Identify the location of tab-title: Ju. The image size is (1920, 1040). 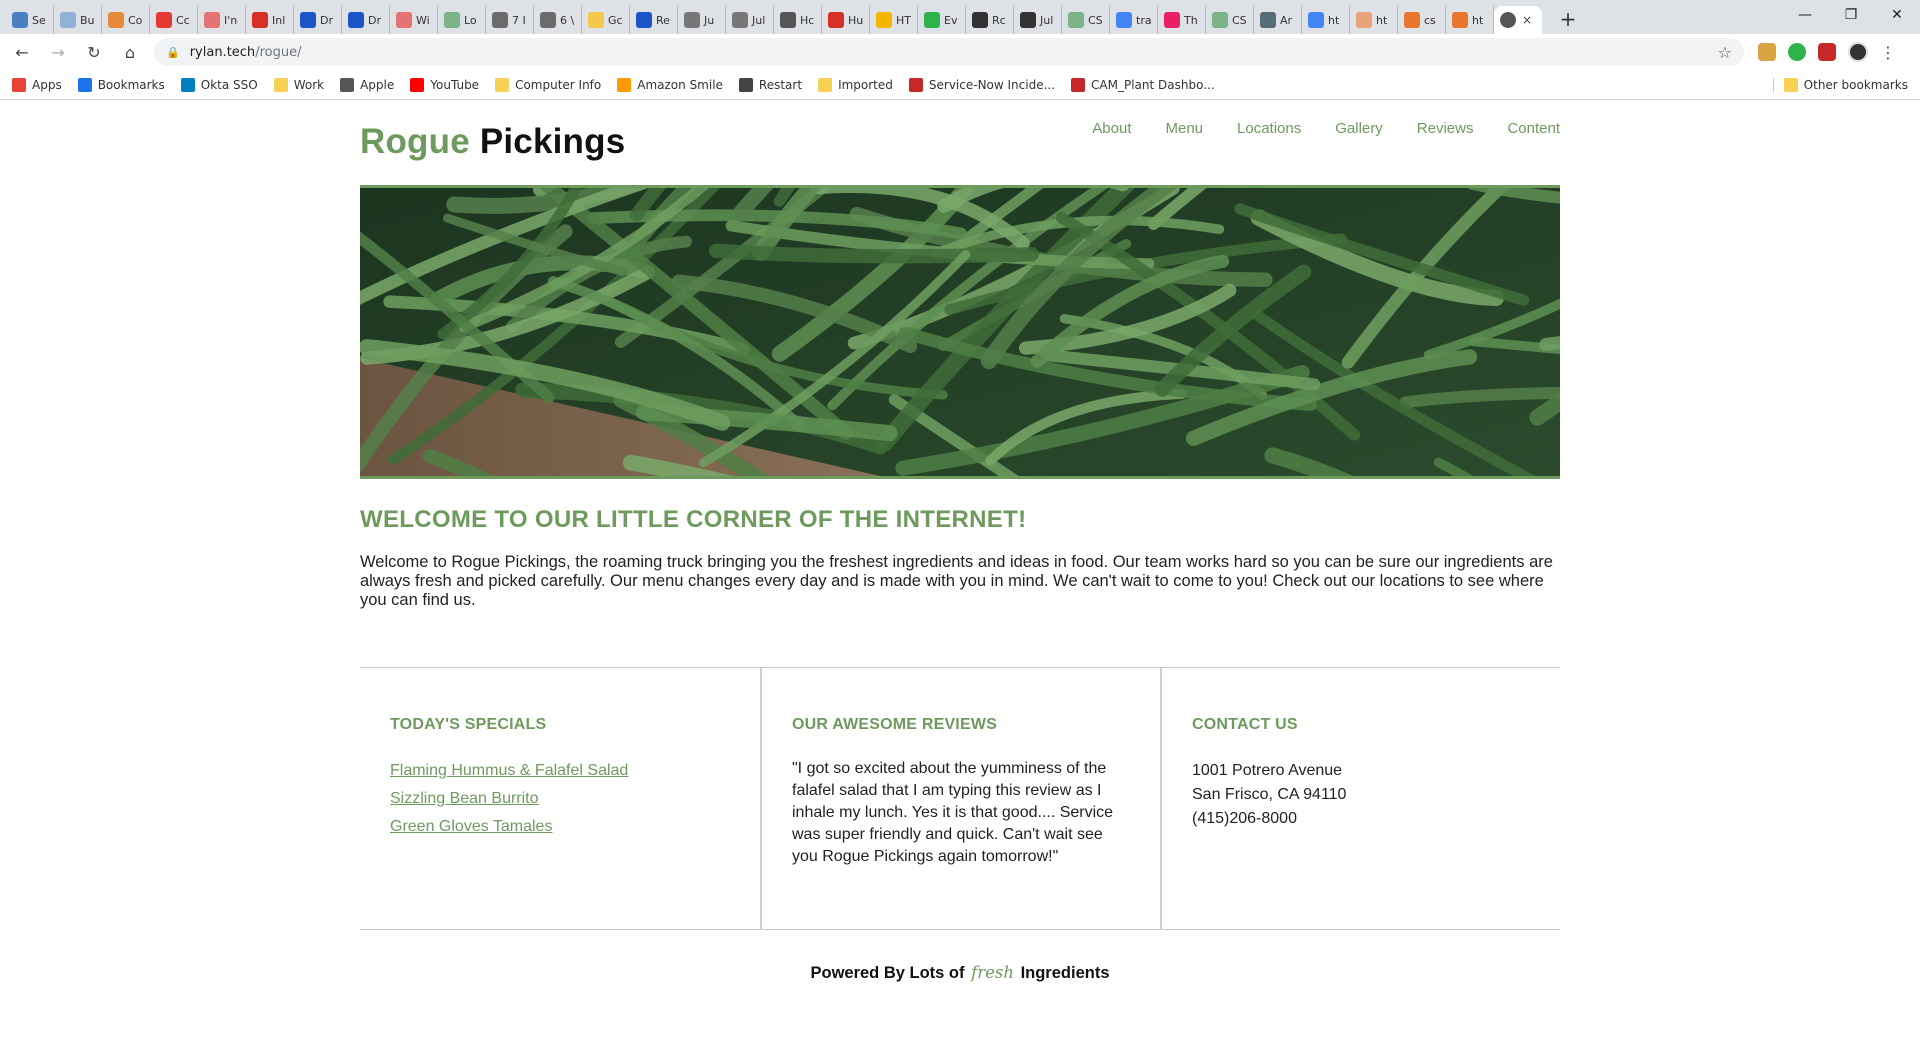
(709, 20).